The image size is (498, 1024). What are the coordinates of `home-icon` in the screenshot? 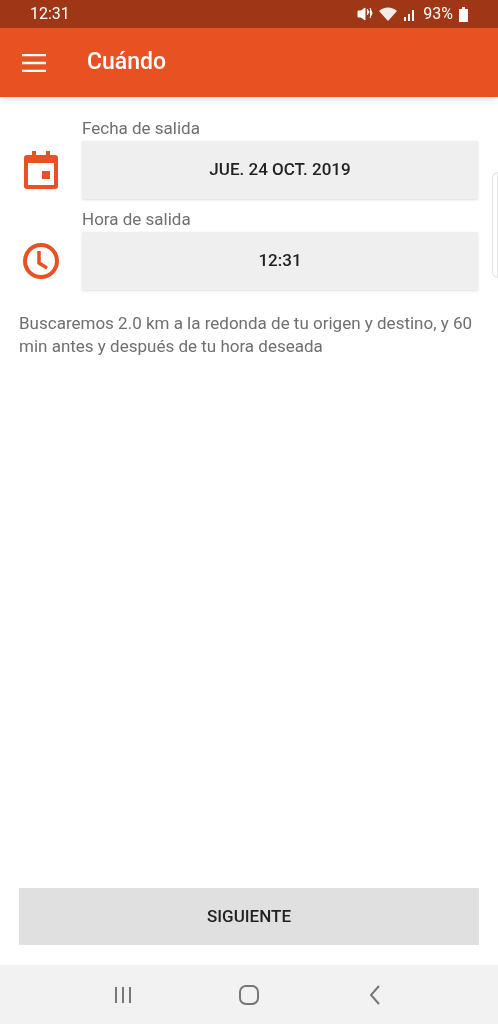 It's located at (249, 994).